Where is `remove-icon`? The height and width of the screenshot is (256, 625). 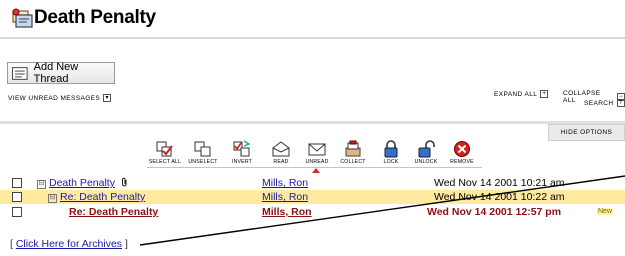
remove-icon is located at coordinates (462, 149).